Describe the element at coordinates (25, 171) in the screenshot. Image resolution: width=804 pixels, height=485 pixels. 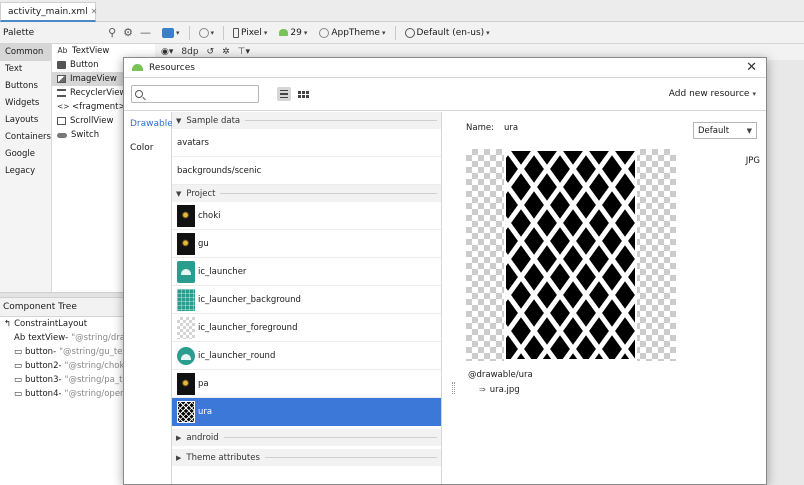
I see `category-legacy: Legacy` at that location.